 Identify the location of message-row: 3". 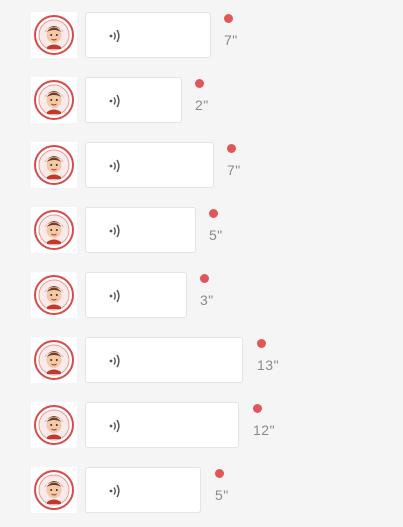
(201, 302).